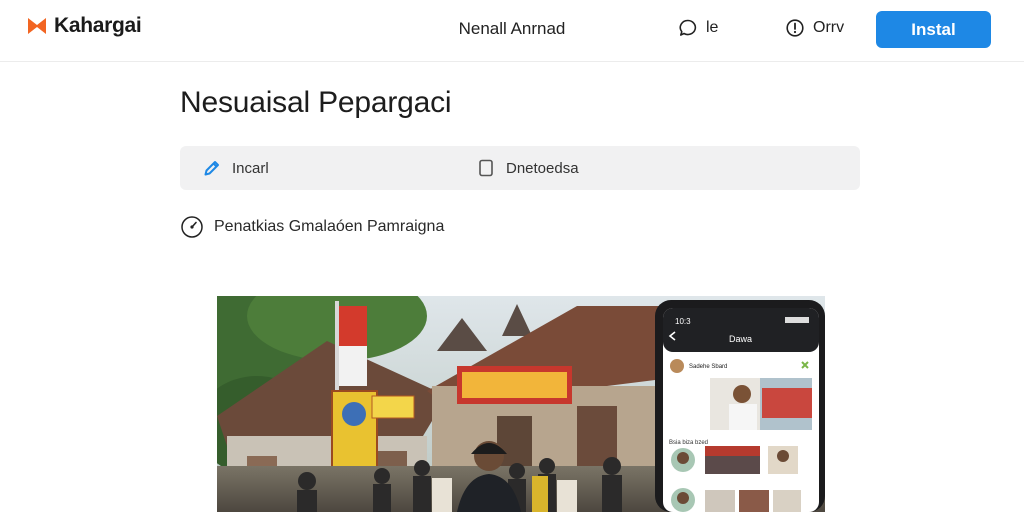 The height and width of the screenshot is (512, 1024). I want to click on toolbar-item-edit: Incarl, so click(235, 168).